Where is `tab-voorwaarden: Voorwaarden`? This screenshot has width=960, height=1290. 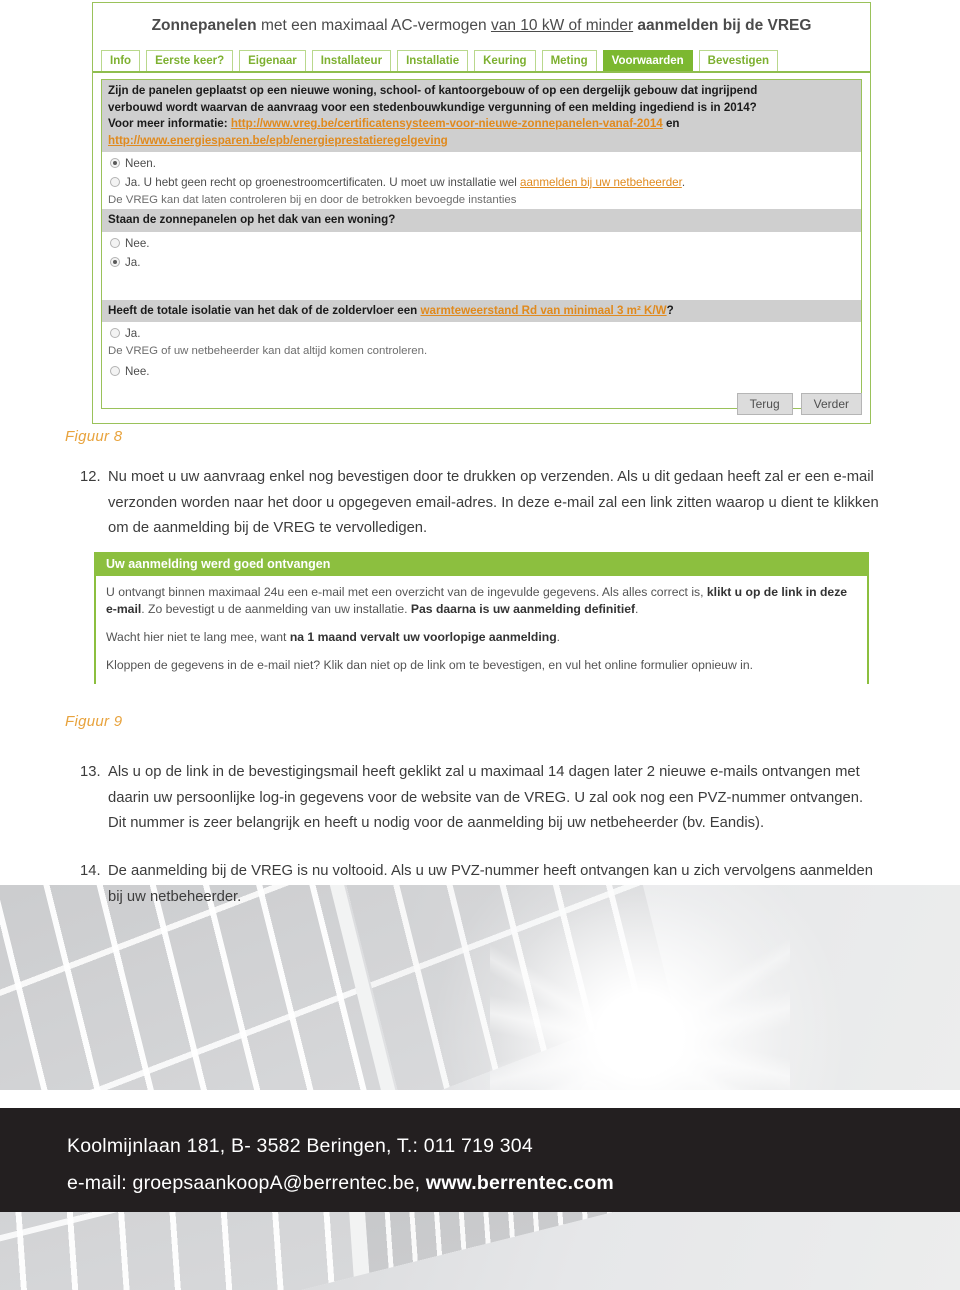 tab-voorwaarden: Voorwaarden is located at coordinates (647, 60).